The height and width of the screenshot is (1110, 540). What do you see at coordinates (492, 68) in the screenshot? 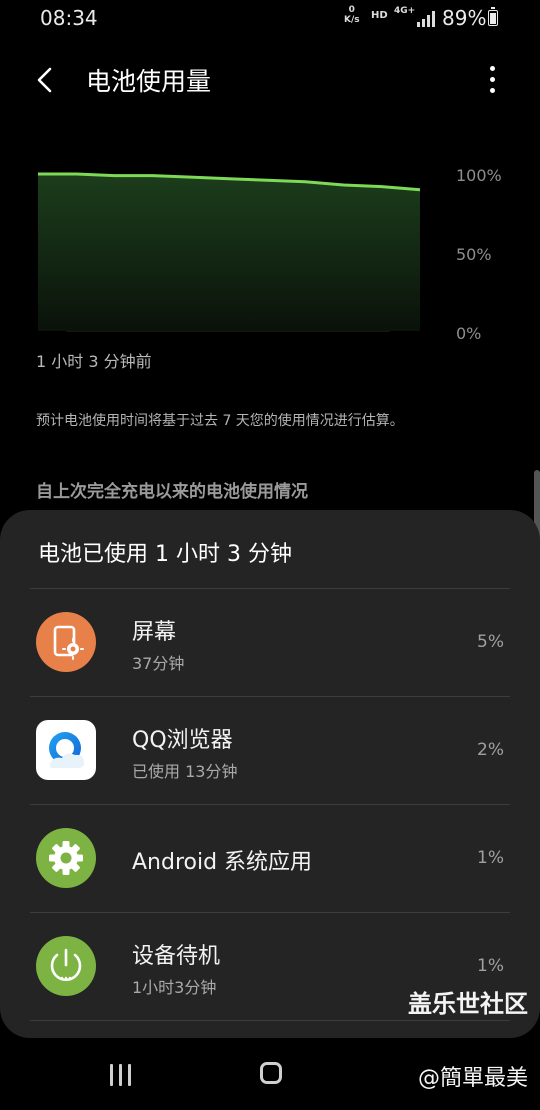
I see `more-vertical-icon` at bounding box center [492, 68].